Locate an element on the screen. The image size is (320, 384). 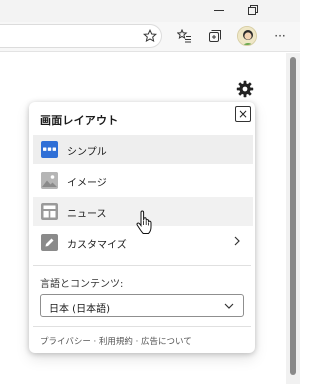
footer-links: プライバシー · 利用規約 · 広告について is located at coordinates (116, 341).